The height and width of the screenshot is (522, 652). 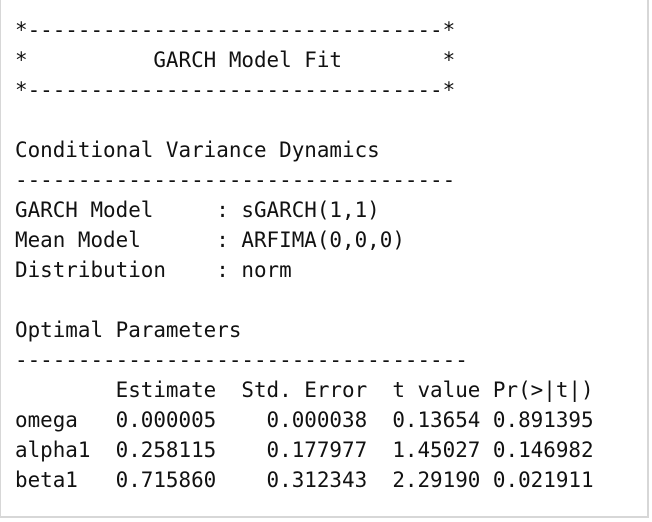 I want to click on parameter-table-header: Estimate Std. Error t value Pr(>|t|), so click(x=304, y=390).